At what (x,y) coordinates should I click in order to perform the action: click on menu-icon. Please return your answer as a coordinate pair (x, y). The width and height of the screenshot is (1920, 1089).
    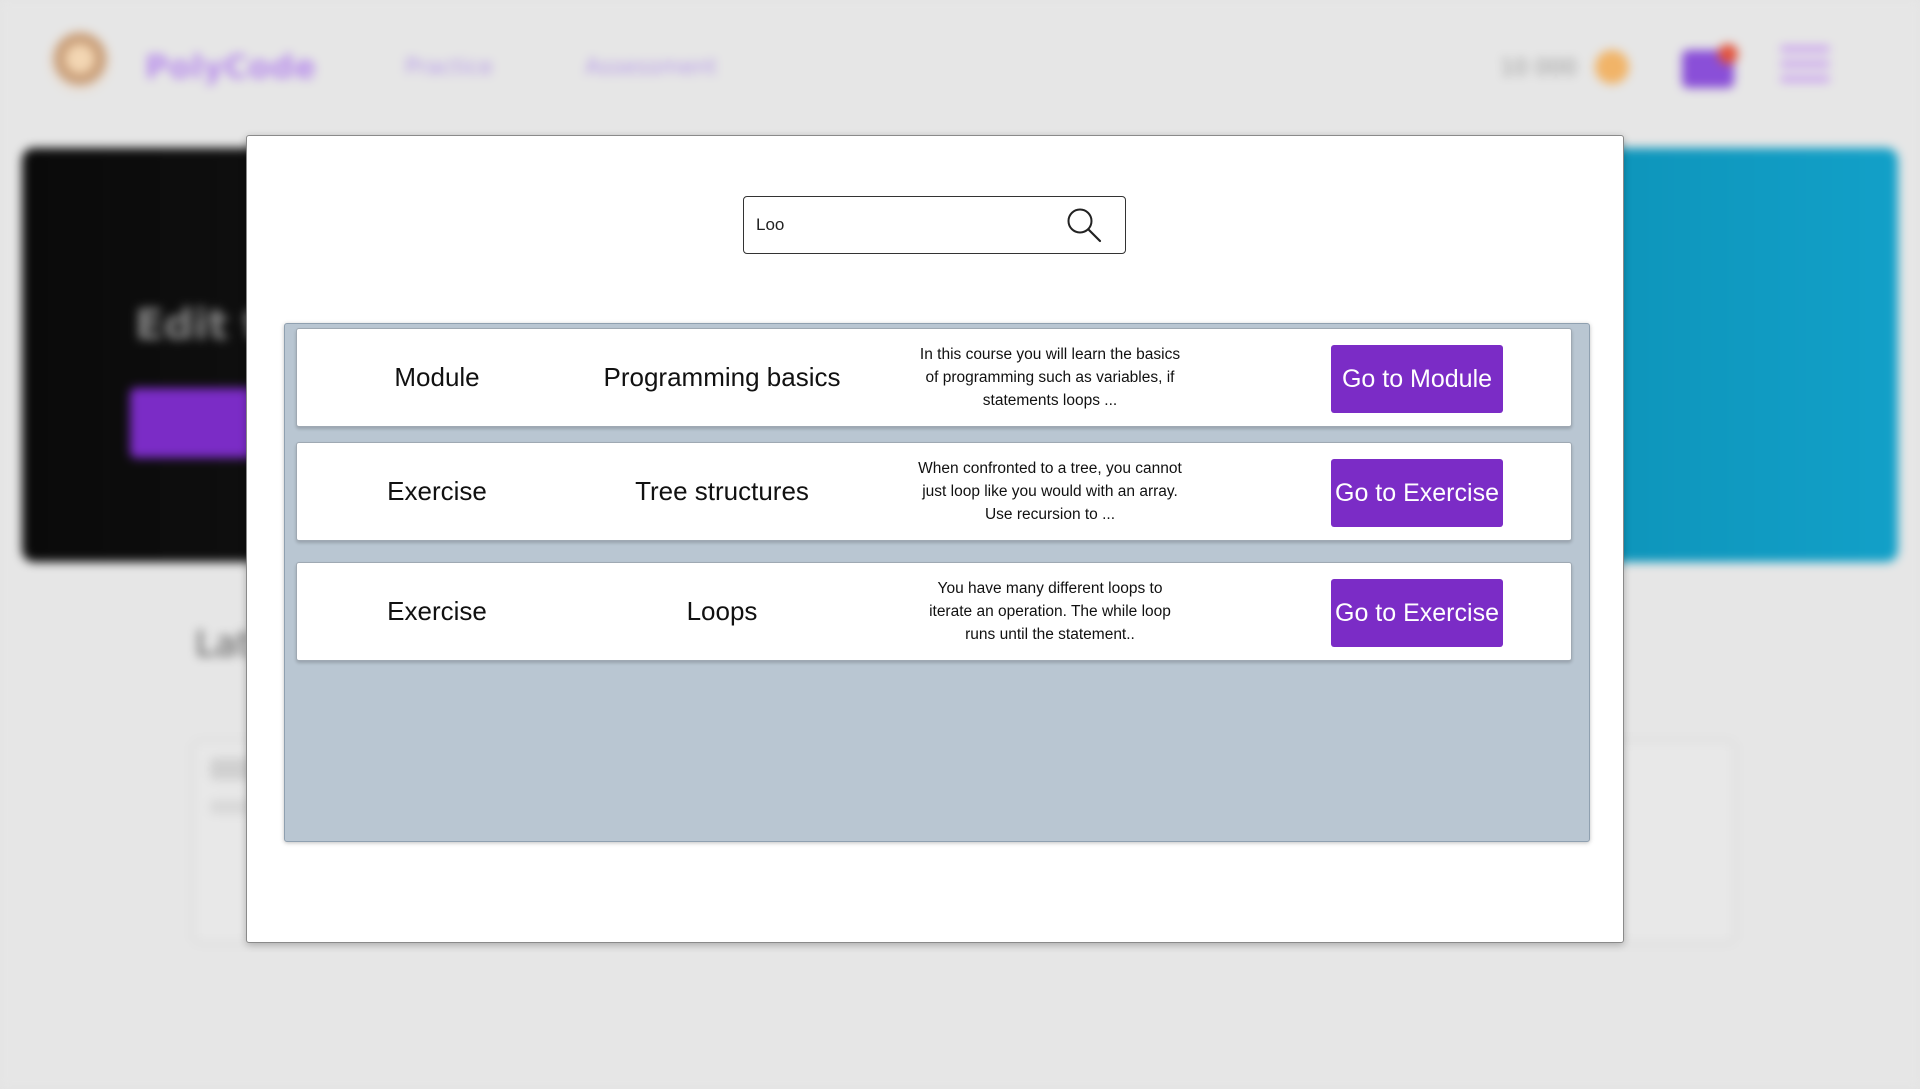
    Looking at the image, I should click on (1805, 67).